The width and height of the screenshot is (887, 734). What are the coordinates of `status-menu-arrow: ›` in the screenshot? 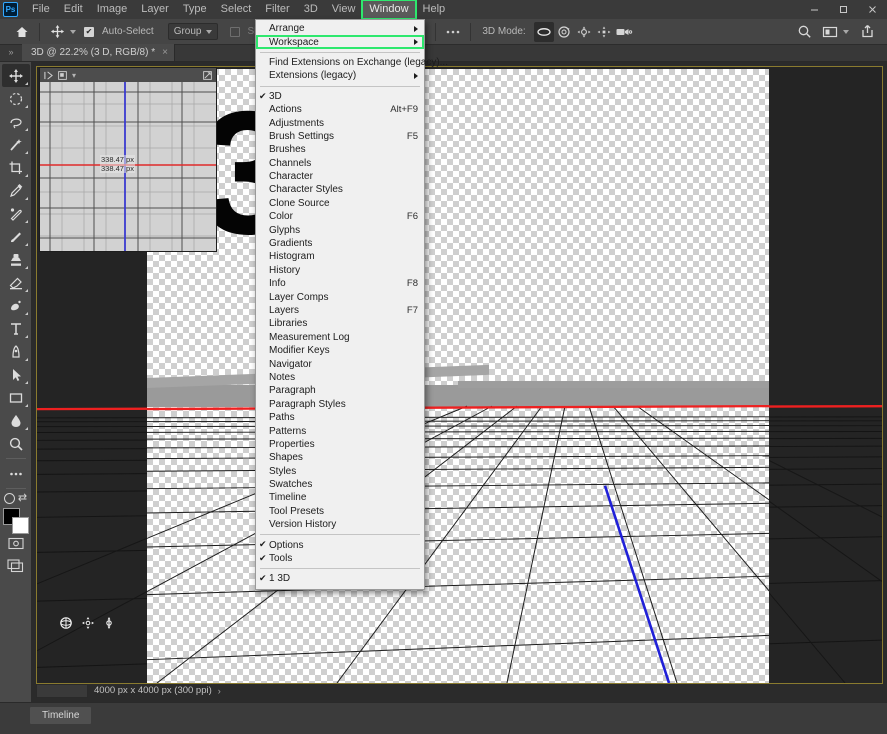 It's located at (219, 691).